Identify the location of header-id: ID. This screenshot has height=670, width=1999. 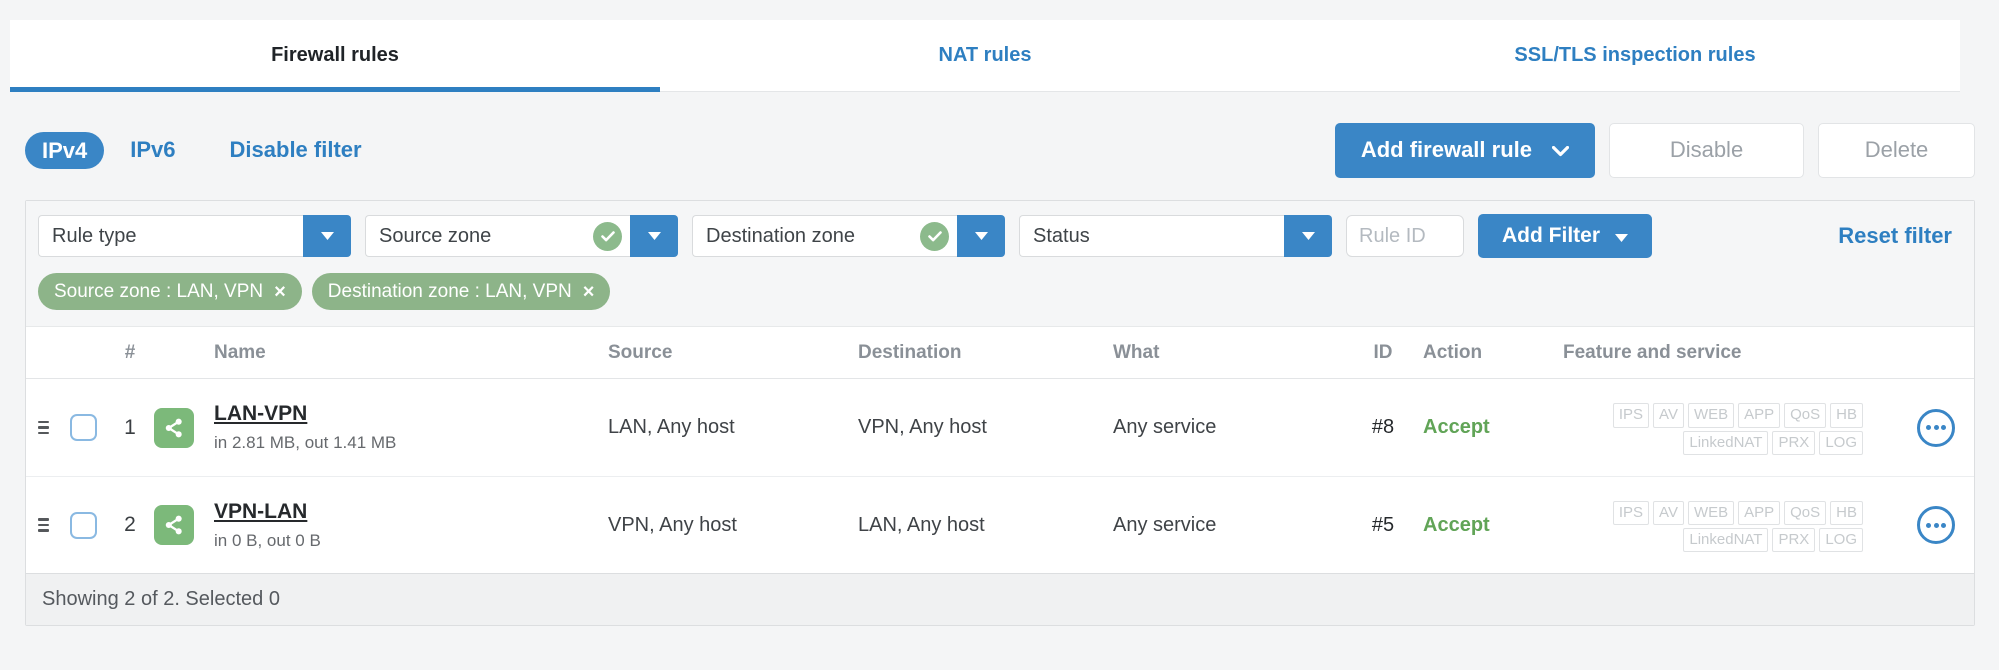
(1383, 352).